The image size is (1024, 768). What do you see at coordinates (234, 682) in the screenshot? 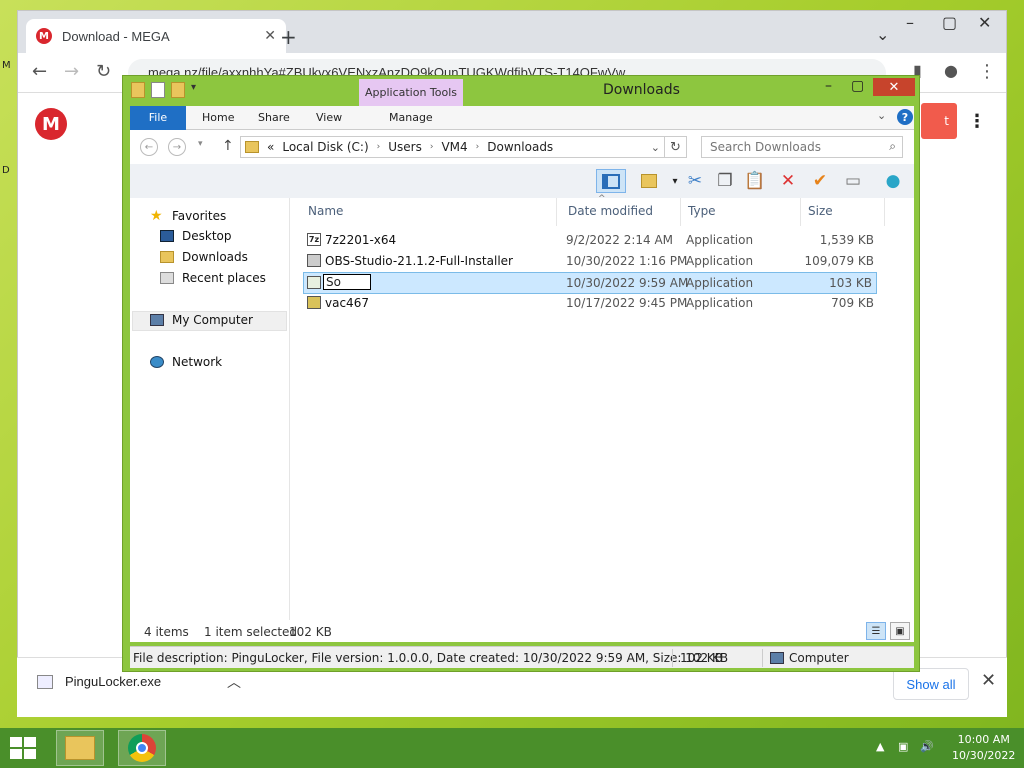
I see `chevron-up-icon: ︿` at bounding box center [234, 682].